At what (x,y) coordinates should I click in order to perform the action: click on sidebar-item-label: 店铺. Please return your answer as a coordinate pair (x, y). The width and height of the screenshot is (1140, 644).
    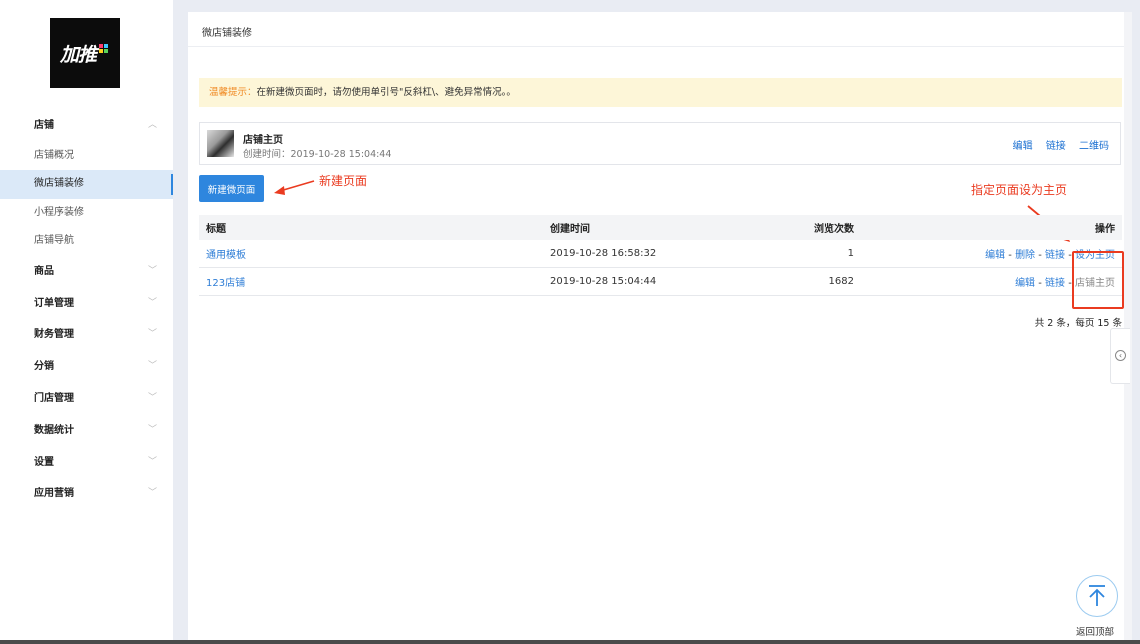
    Looking at the image, I should click on (44, 125).